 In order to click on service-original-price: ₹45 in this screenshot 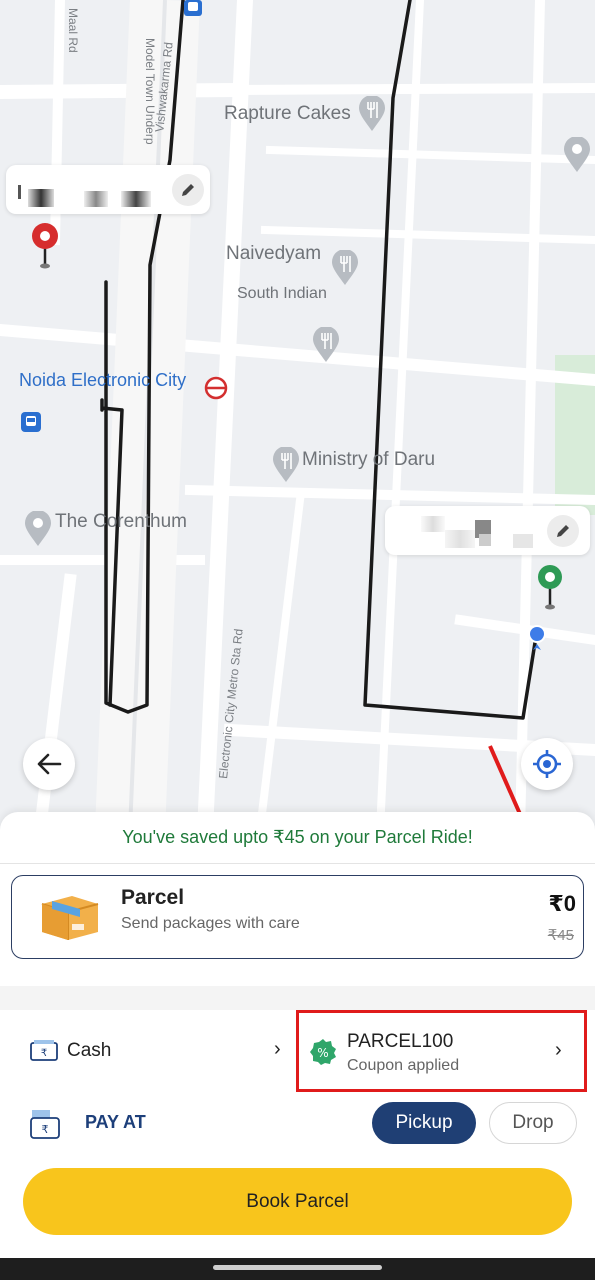, I will do `click(560, 935)`.